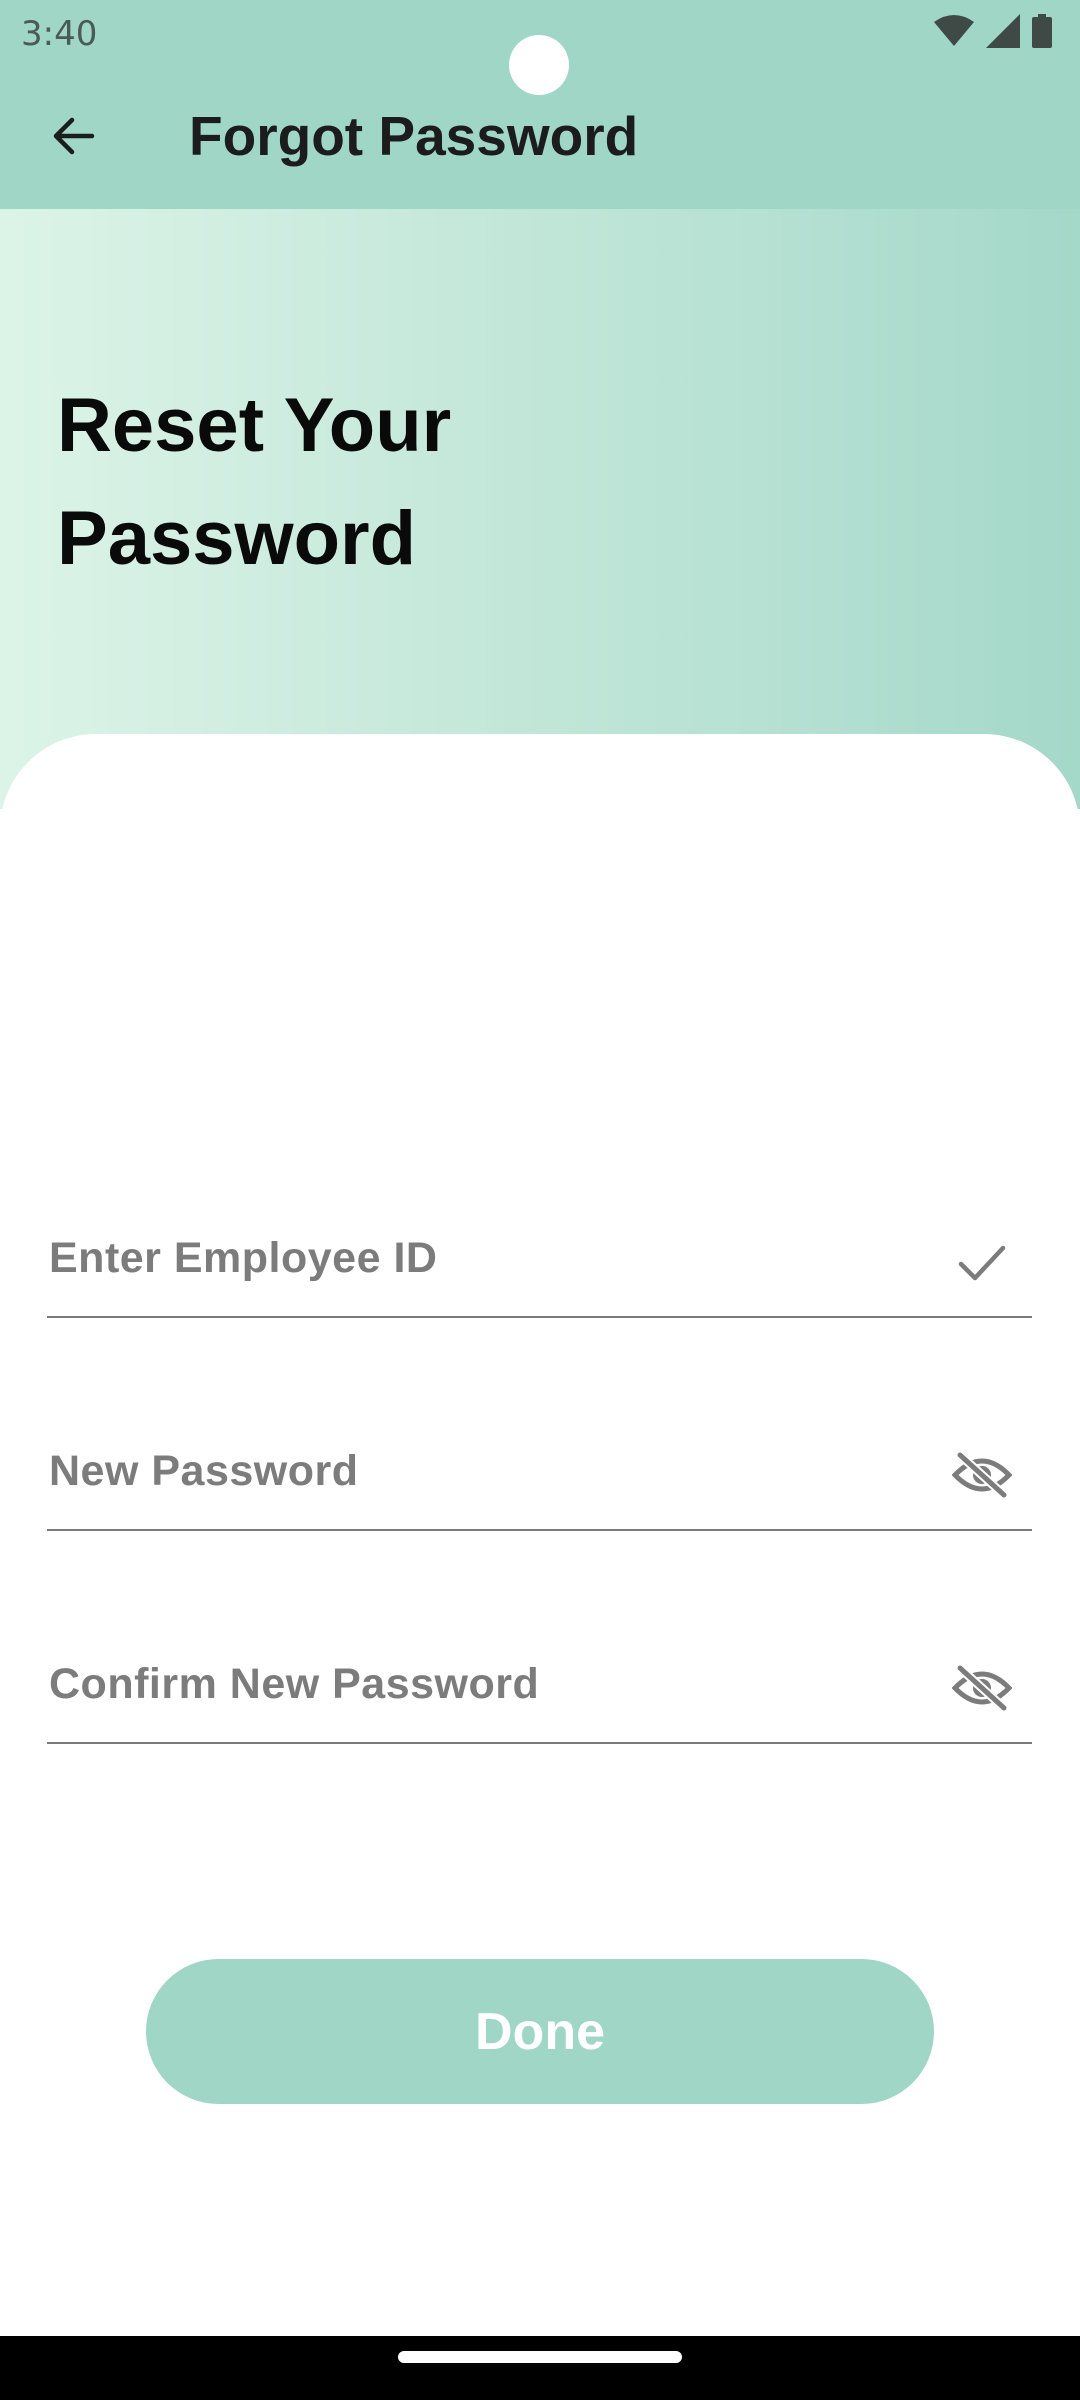  I want to click on camera-cutout, so click(539, 65).